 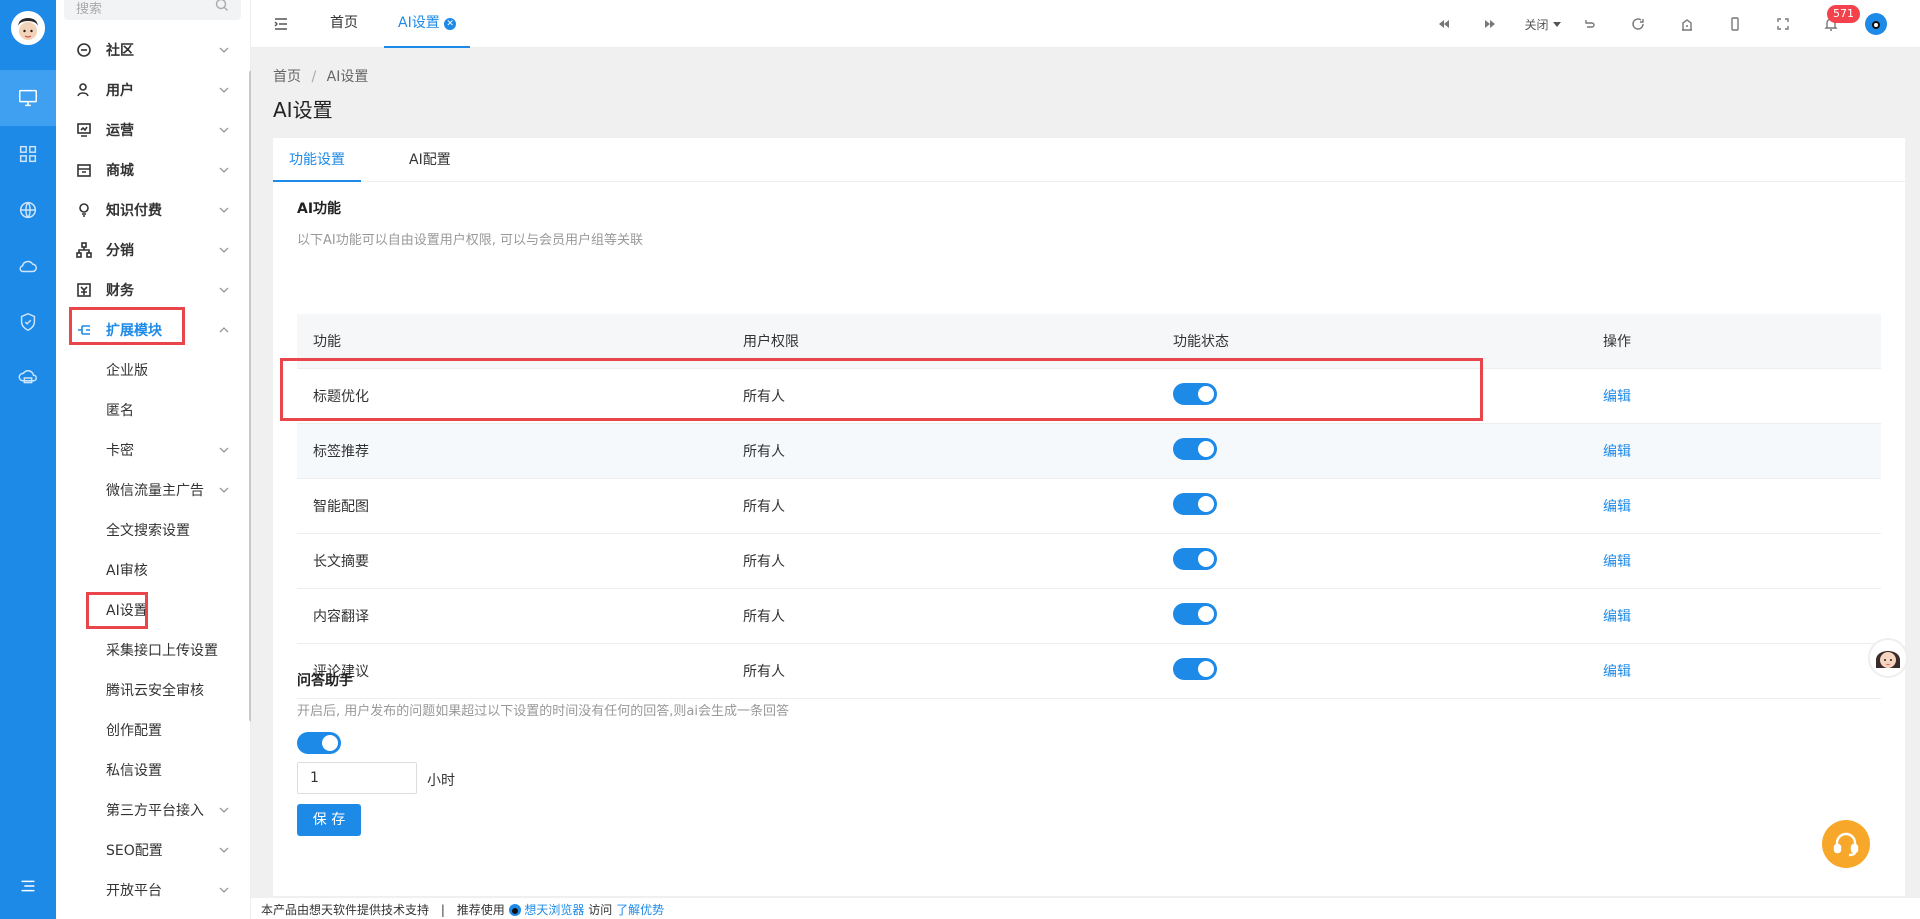 I want to click on bulb-icon, so click(x=84, y=210).